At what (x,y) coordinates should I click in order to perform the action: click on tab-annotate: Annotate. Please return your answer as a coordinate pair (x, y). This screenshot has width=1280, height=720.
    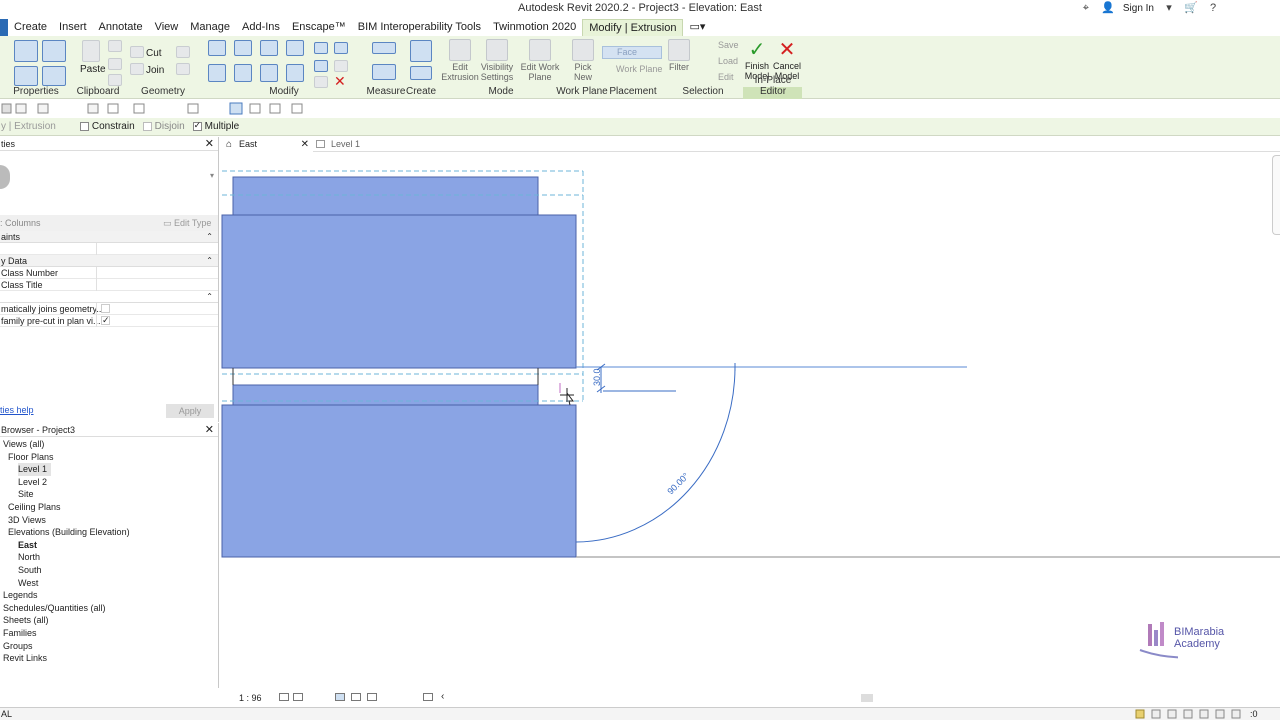
    Looking at the image, I should click on (121, 27).